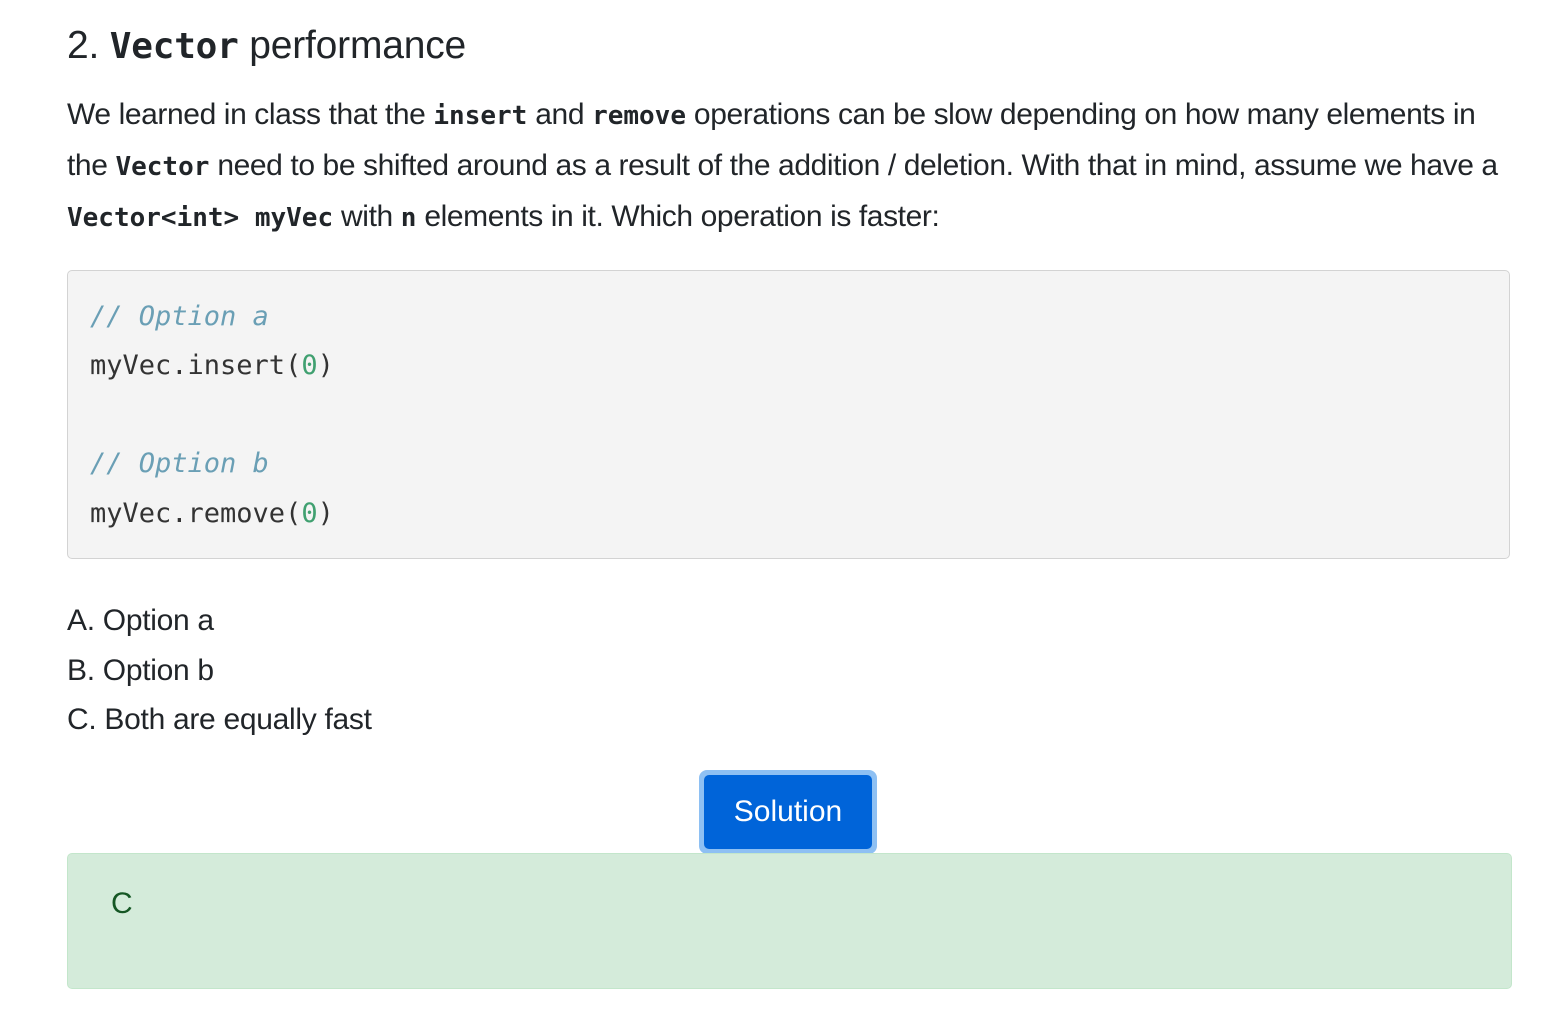 The width and height of the screenshot is (1547, 1019). I want to click on solution-button-label: Solution, so click(788, 812).